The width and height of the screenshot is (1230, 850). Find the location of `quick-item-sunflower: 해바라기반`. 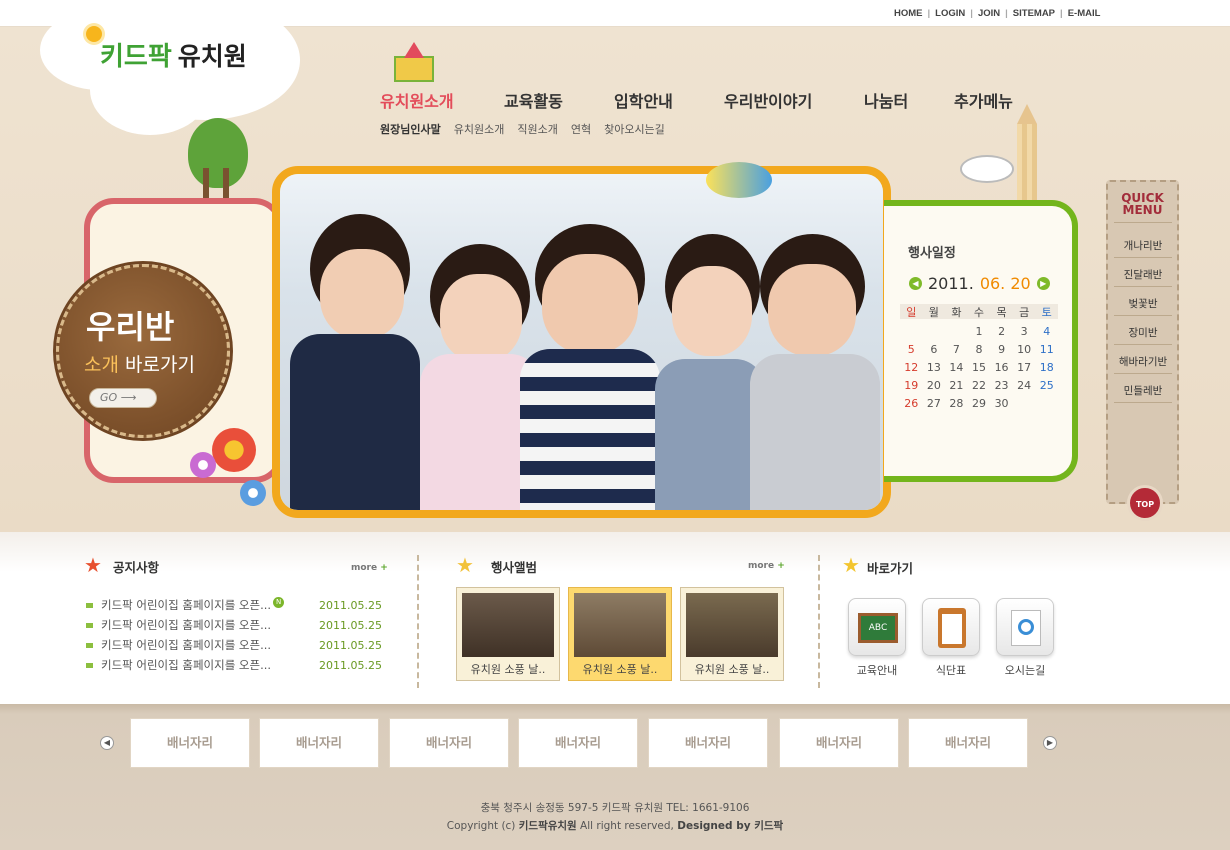

quick-item-sunflower: 해바라기반 is located at coordinates (1143, 364).